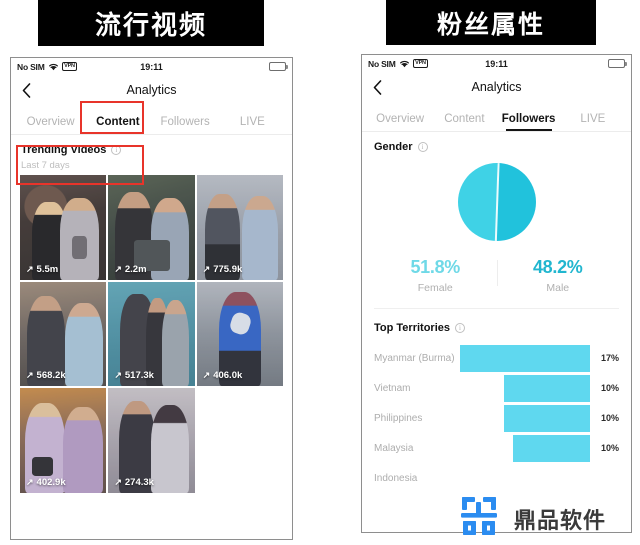 Image resolution: width=640 pixels, height=545 pixels. What do you see at coordinates (45, 165) in the screenshot?
I see `trending-videos-subtitle: Last 7 days` at bounding box center [45, 165].